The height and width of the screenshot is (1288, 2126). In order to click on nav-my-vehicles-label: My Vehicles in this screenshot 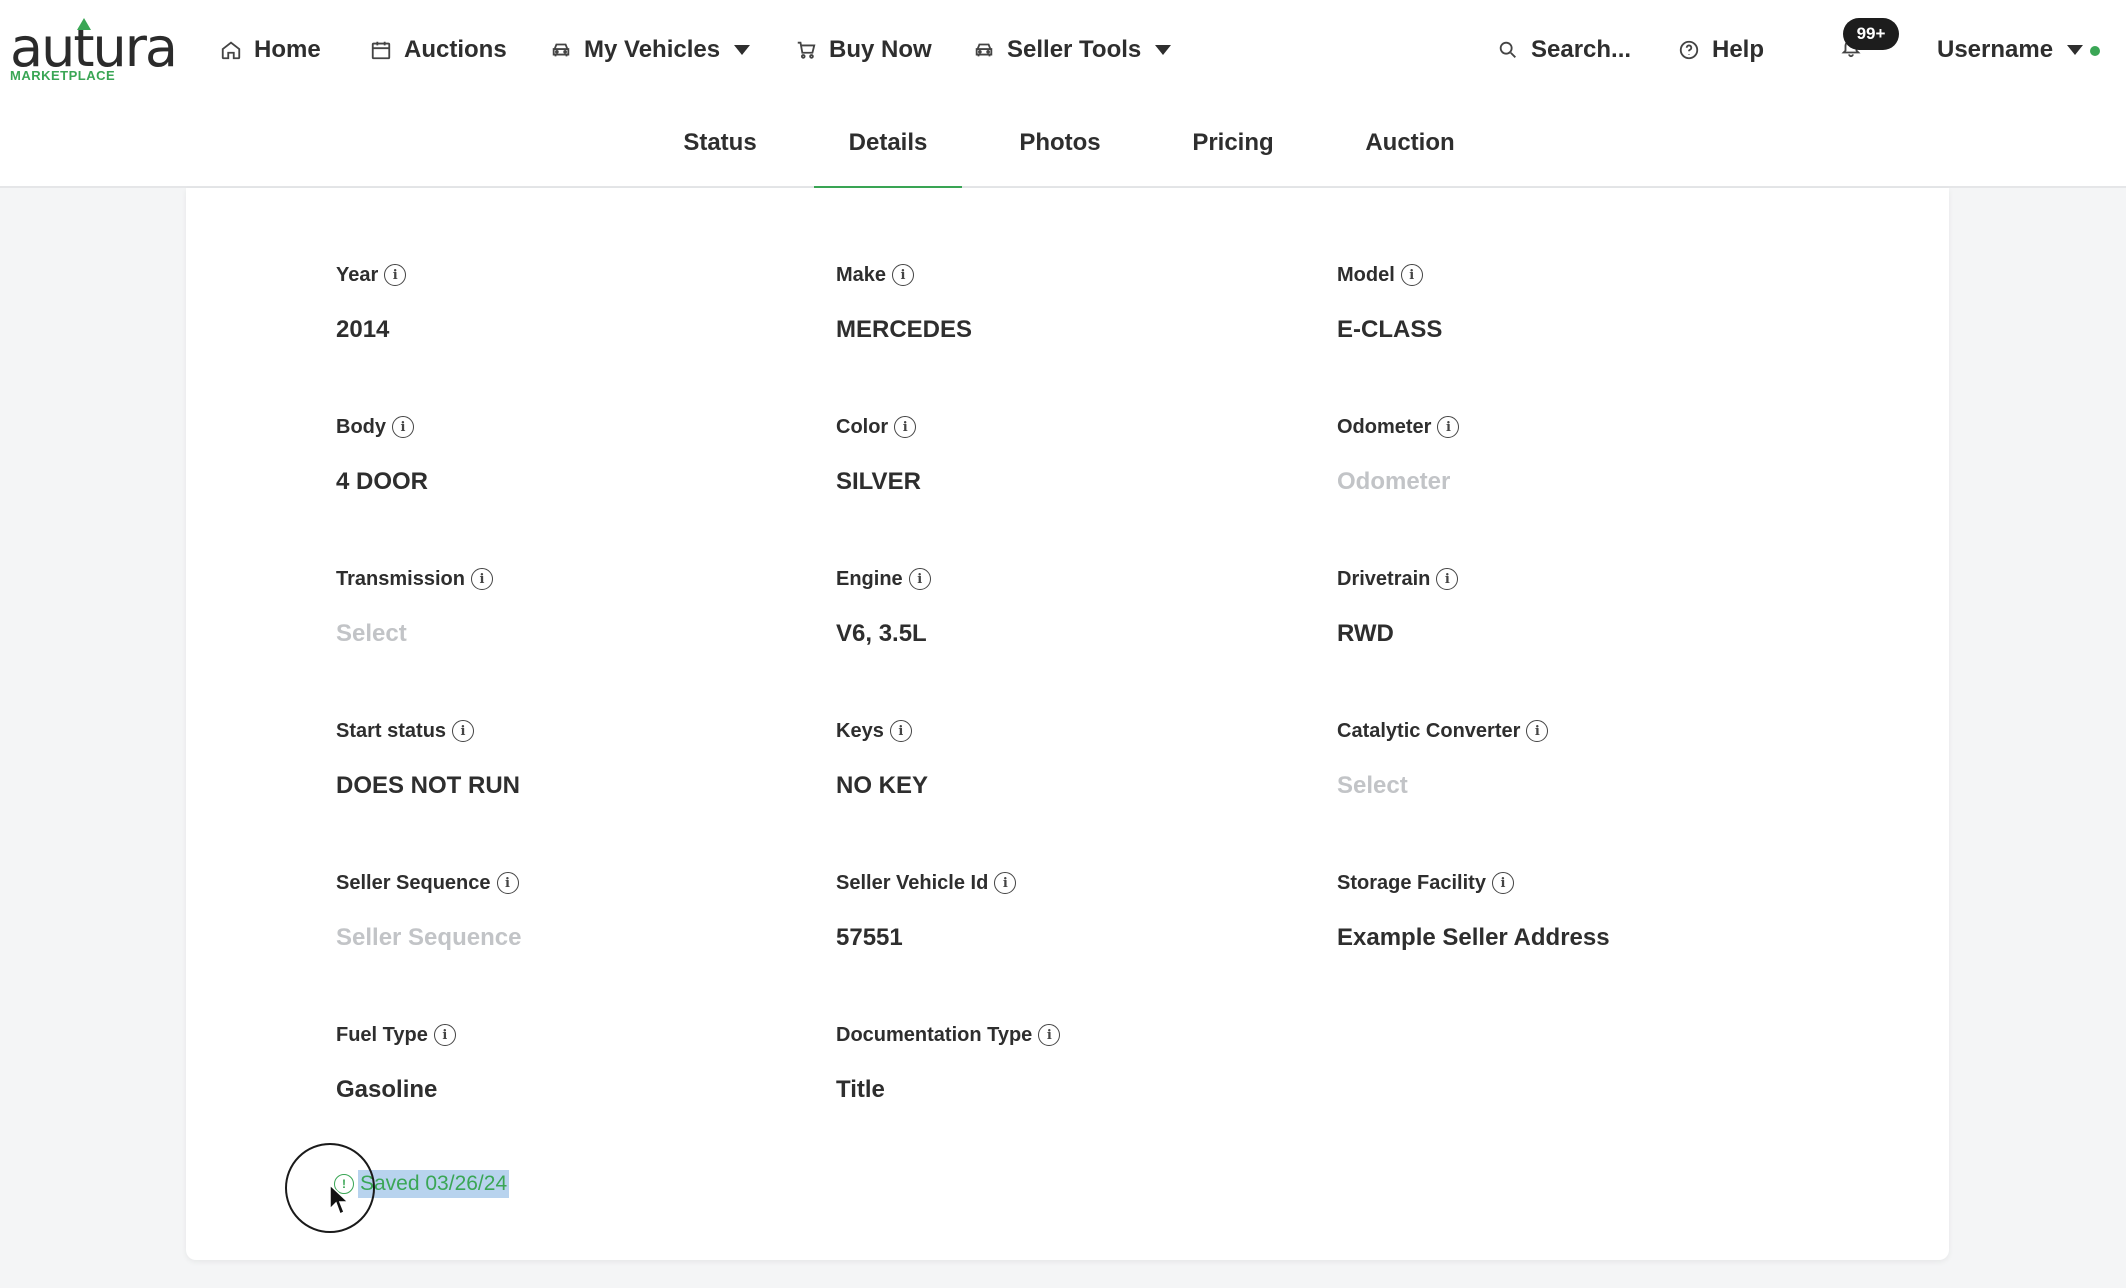, I will do `click(652, 49)`.